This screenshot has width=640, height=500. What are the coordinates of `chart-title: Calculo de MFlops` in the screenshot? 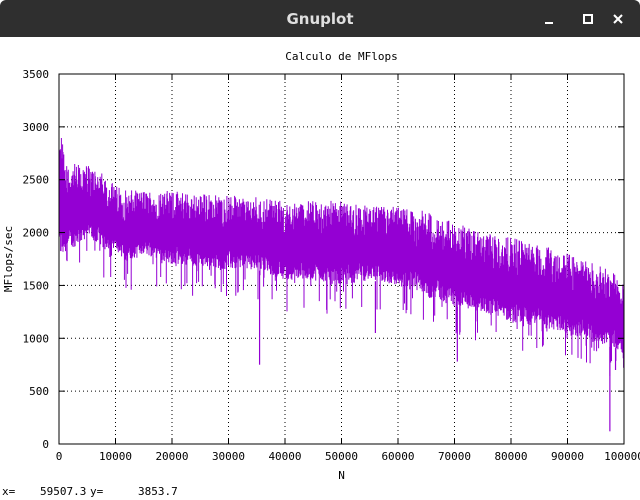 It's located at (341, 56).